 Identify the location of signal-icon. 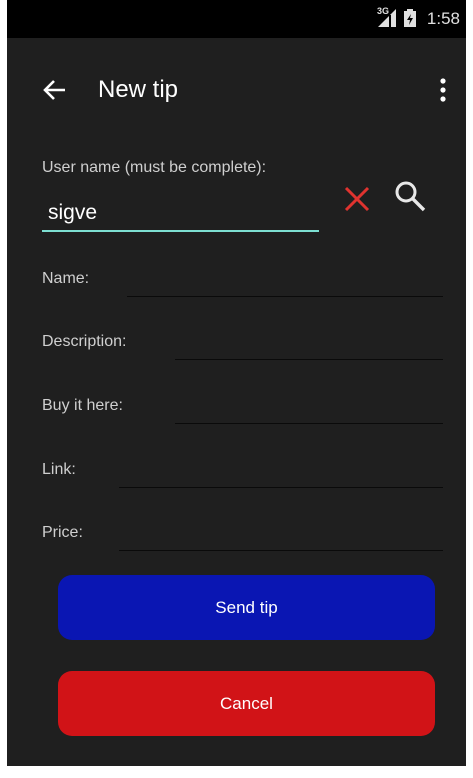
(387, 18).